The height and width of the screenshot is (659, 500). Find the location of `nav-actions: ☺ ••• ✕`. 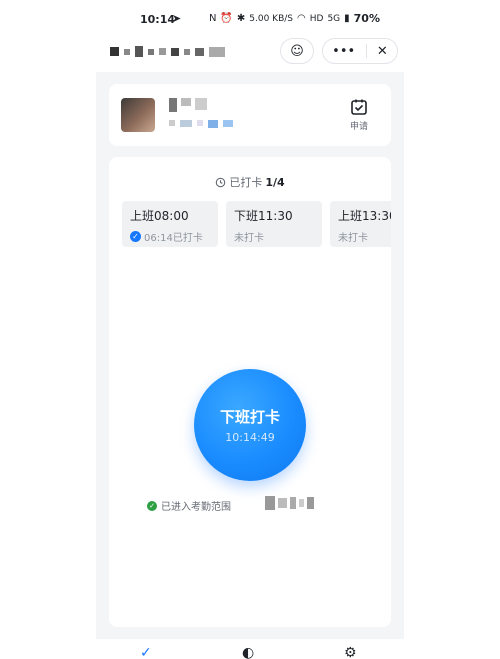

nav-actions: ☺ ••• ✕ is located at coordinates (339, 51).